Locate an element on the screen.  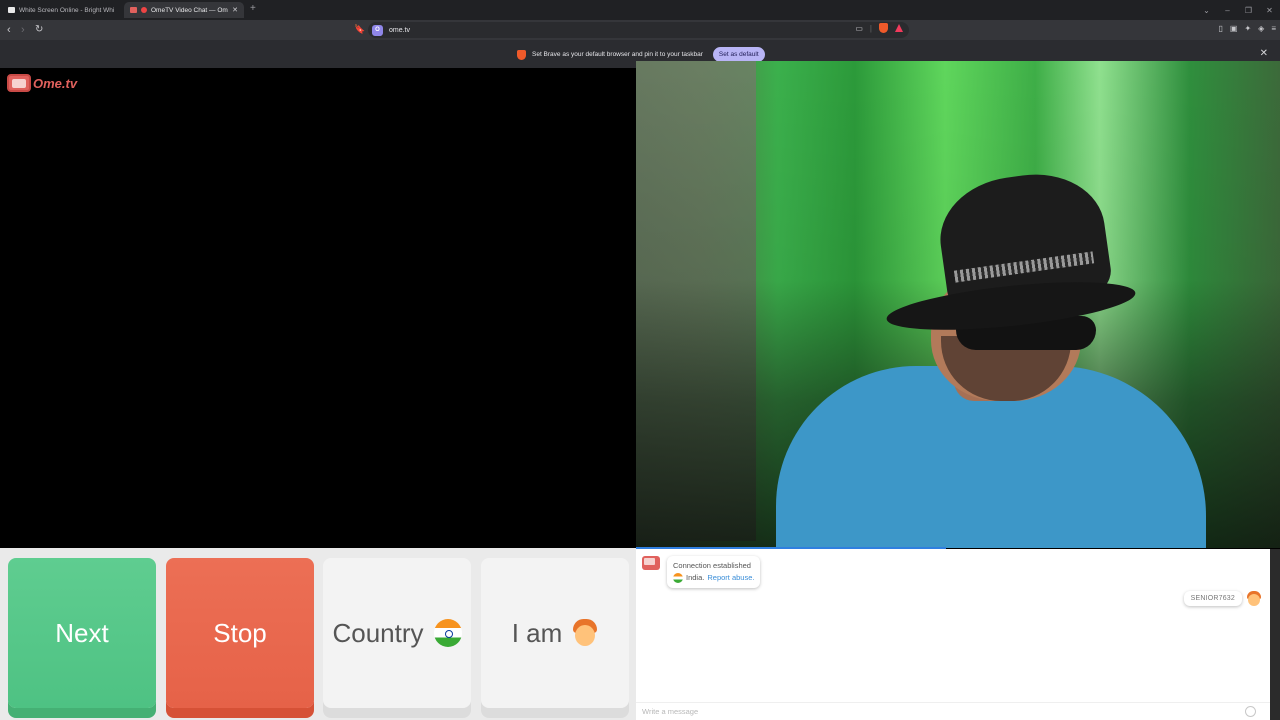
brave-logo-icon is located at coordinates (521, 54).